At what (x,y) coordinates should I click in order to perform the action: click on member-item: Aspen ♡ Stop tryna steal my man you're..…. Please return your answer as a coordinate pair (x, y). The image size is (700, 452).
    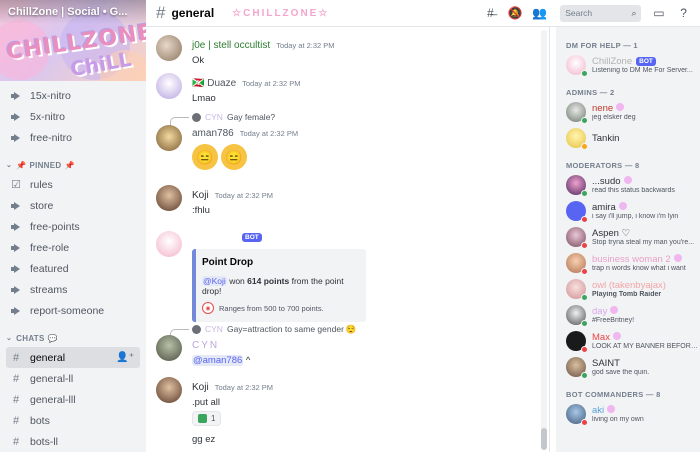
    Looking at the image, I should click on (628, 237).